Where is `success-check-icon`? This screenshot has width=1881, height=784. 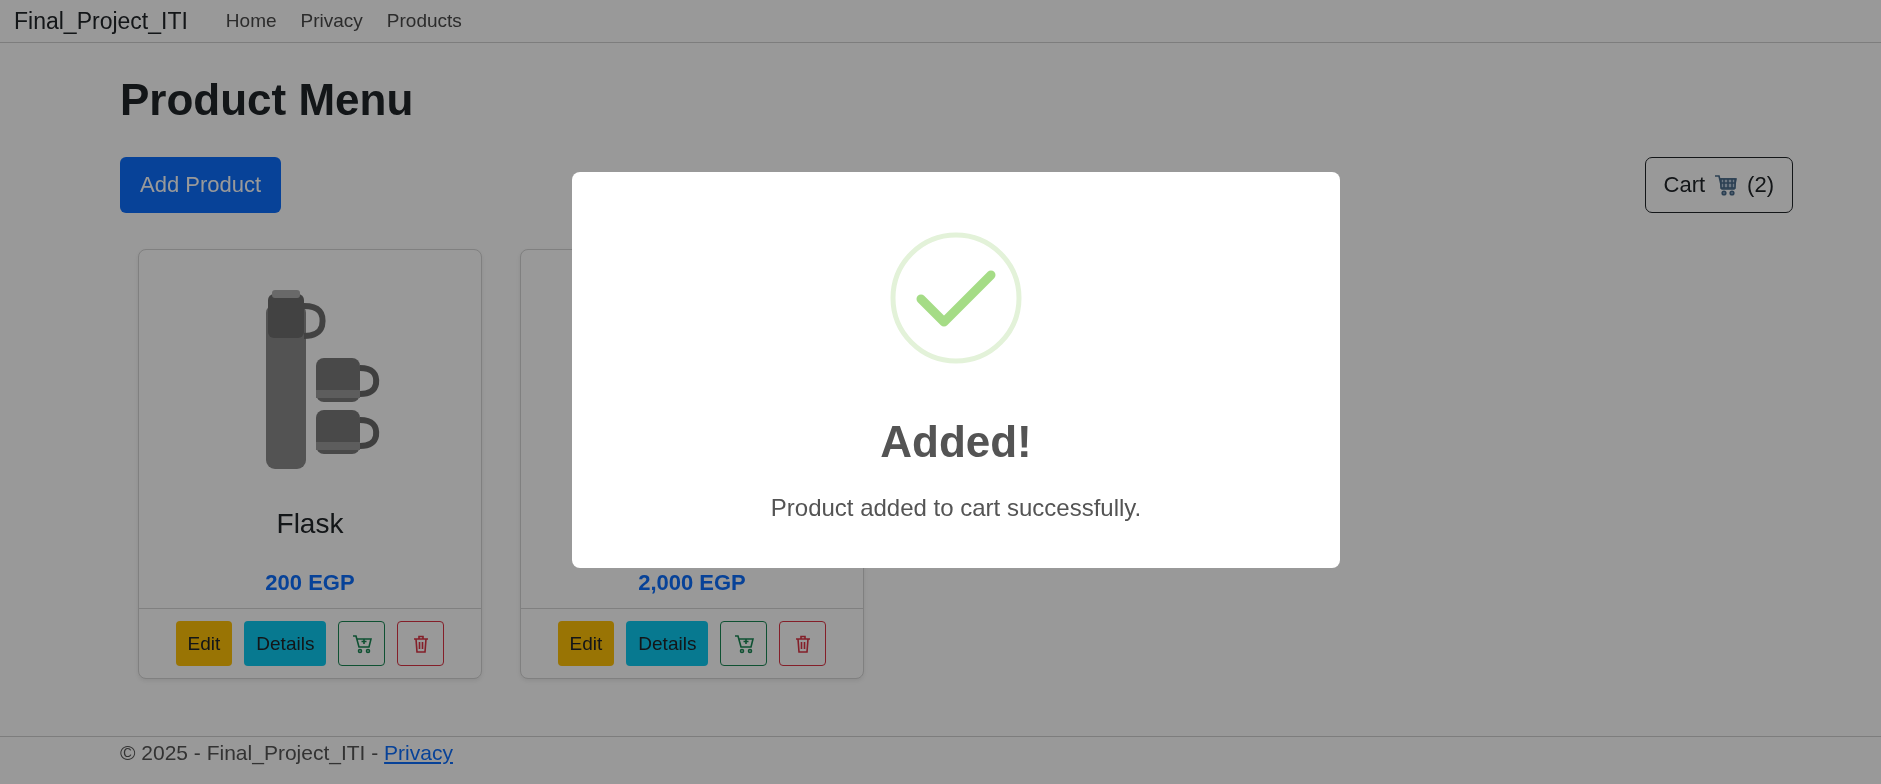 success-check-icon is located at coordinates (956, 298).